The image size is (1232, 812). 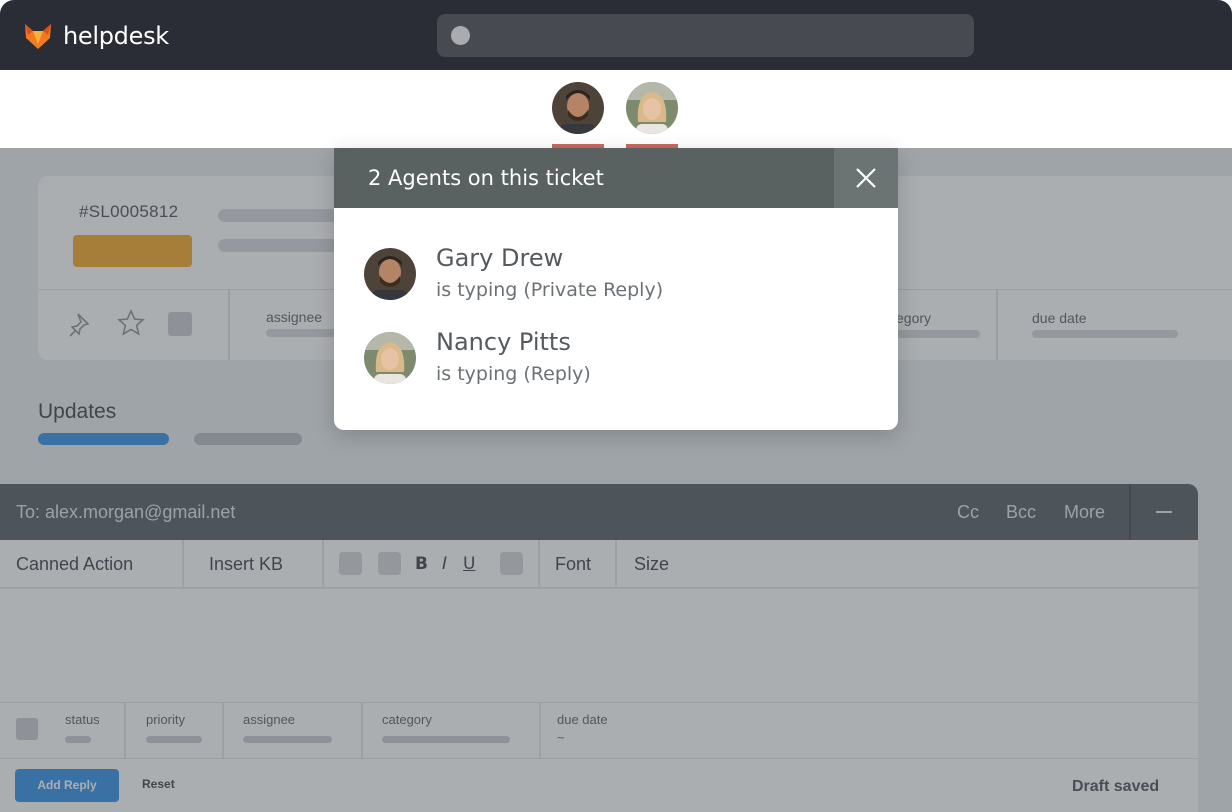 What do you see at coordinates (486, 178) in the screenshot?
I see `modal-title: 2 Agents on this ticket` at bounding box center [486, 178].